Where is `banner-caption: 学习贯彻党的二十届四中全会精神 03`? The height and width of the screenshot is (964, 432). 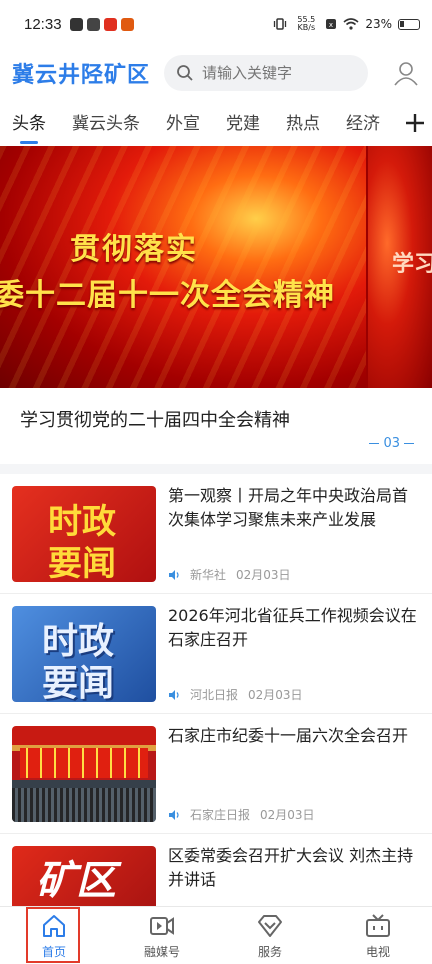
banner-caption: 学习贯彻党的二十届四中全会精神 03 is located at coordinates (216, 426).